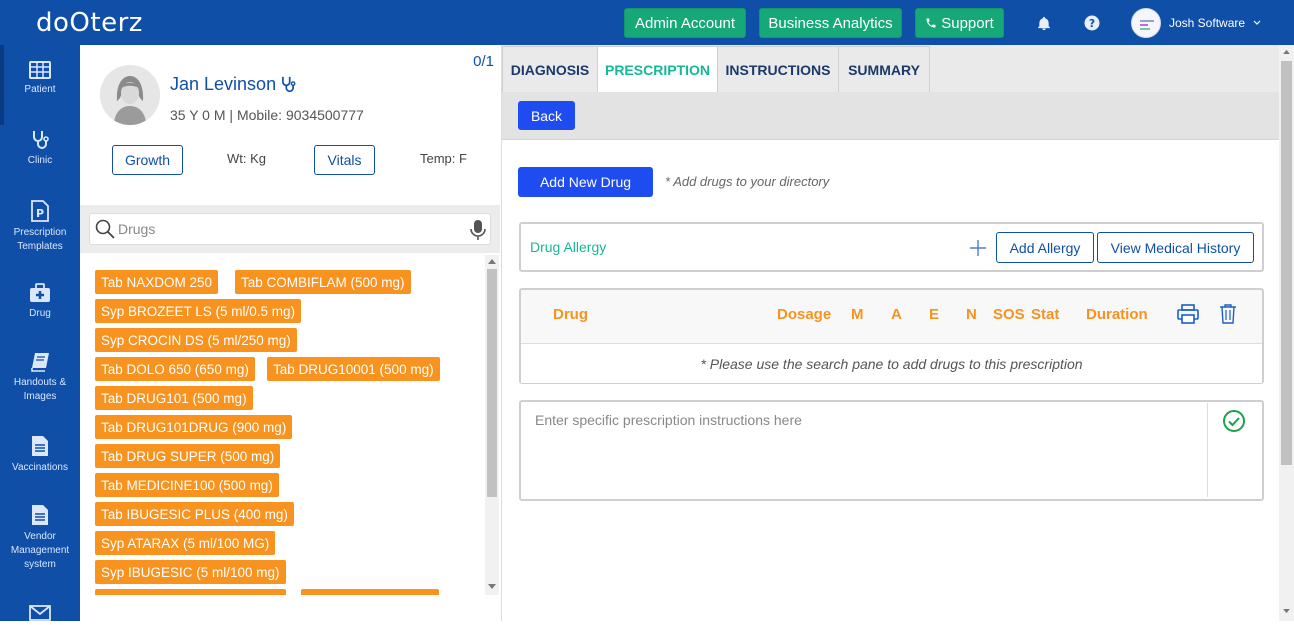 Image resolution: width=1294 pixels, height=625 pixels. What do you see at coordinates (174, 398) in the screenshot?
I see `drug-tag: Tab DRUG101 (500 mg)` at bounding box center [174, 398].